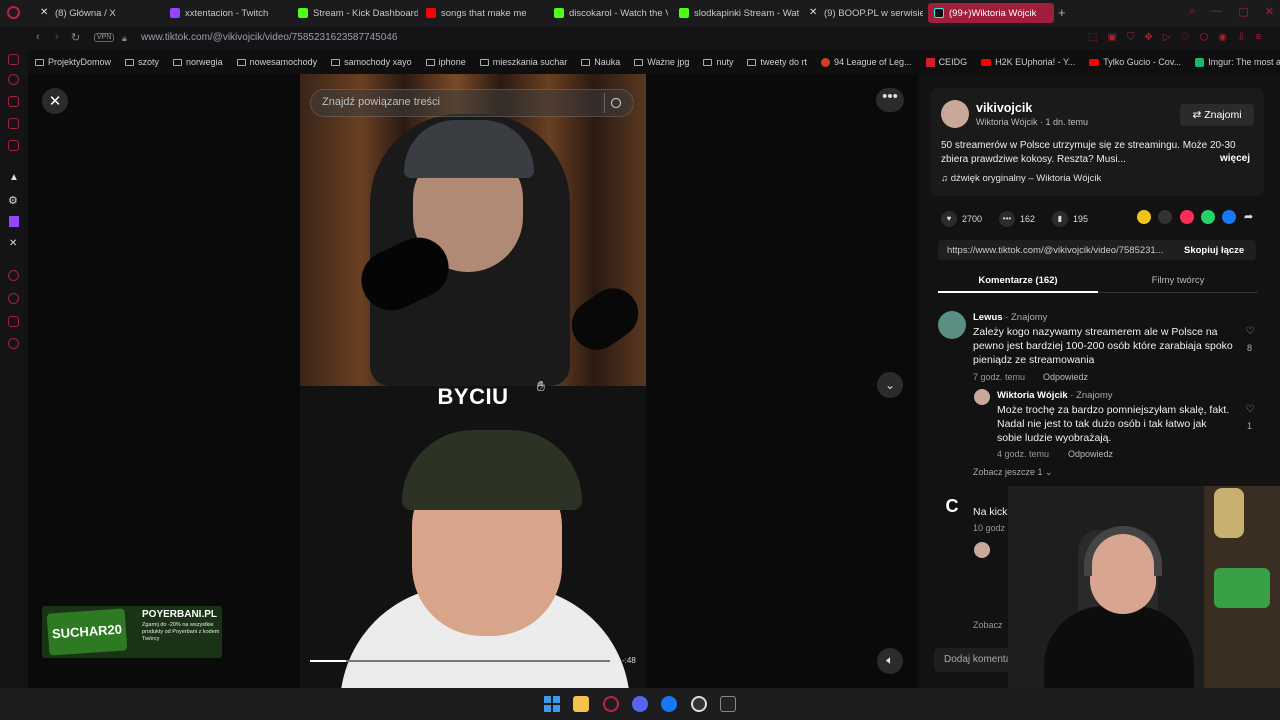  Describe the element at coordinates (1018, 280) in the screenshot. I see `tab-comments: Komentarze (162)` at that location.